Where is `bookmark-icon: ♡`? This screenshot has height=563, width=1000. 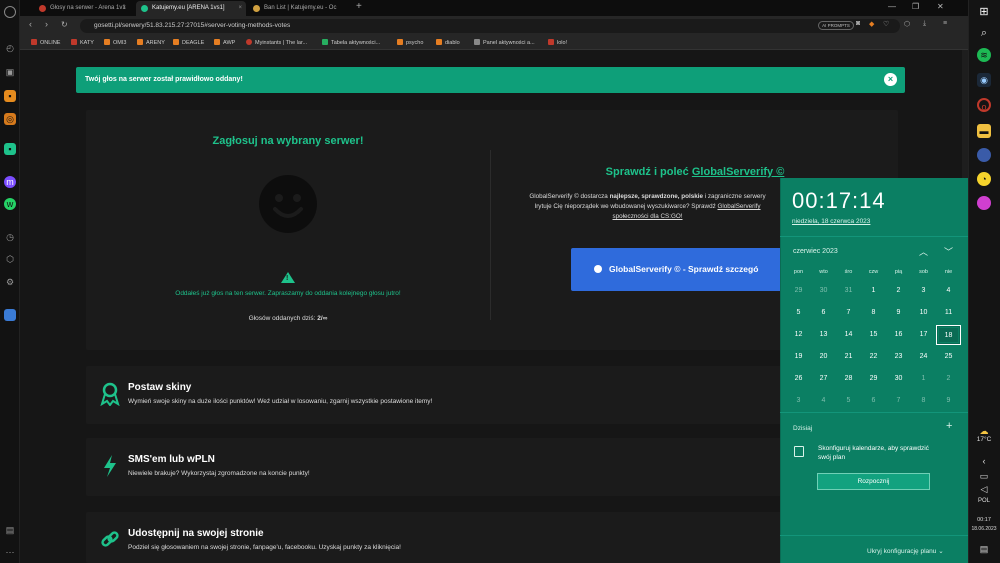
bookmark-icon: ♡ is located at coordinates (886, 24).